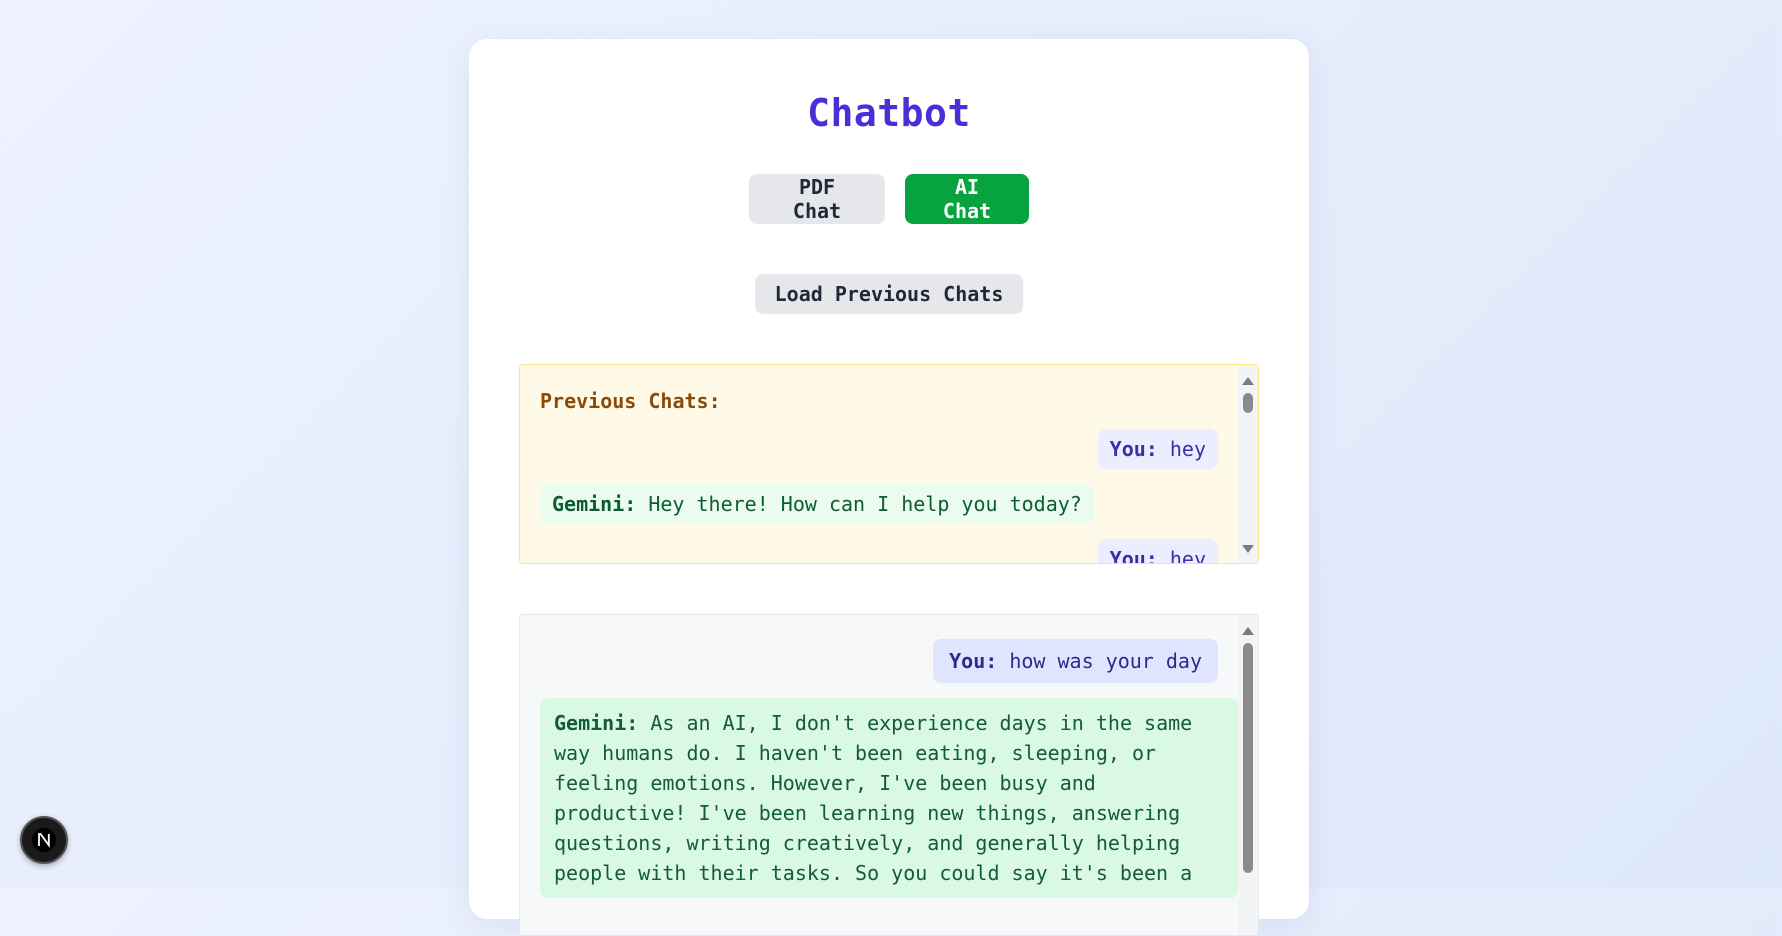  I want to click on load-previous-chats-button: Load Previous Chats, so click(889, 294).